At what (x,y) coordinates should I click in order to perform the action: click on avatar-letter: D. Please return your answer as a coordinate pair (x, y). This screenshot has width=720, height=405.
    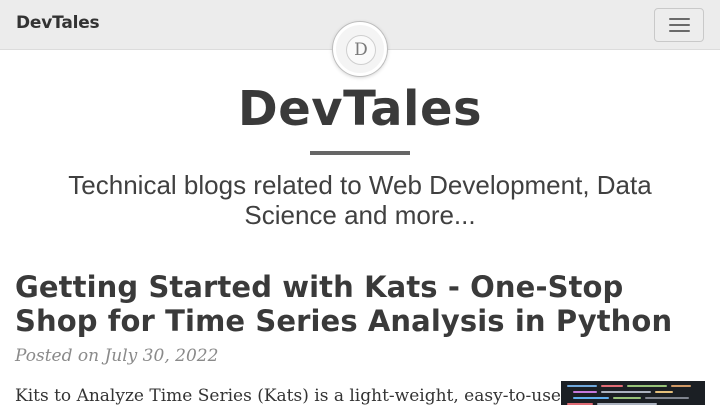
    Looking at the image, I should click on (361, 50).